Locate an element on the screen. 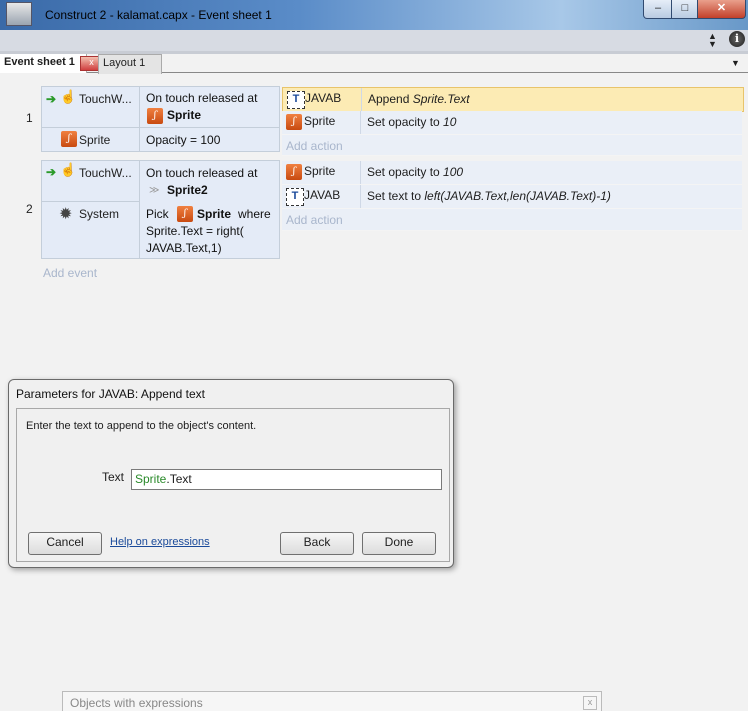  pick-where: where is located at coordinates (254, 214).